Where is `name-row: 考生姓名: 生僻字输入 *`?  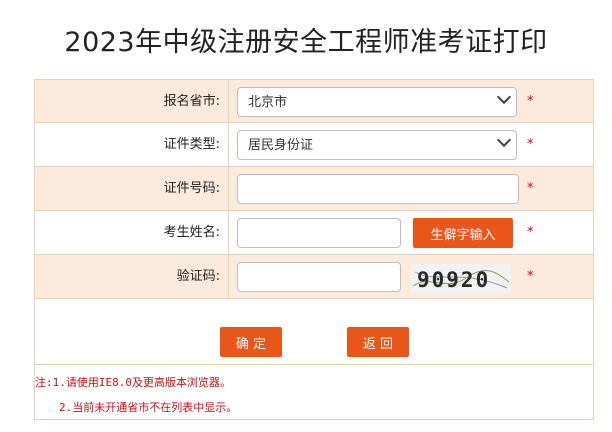 name-row: 考生姓名: 生僻字输入 * is located at coordinates (314, 233).